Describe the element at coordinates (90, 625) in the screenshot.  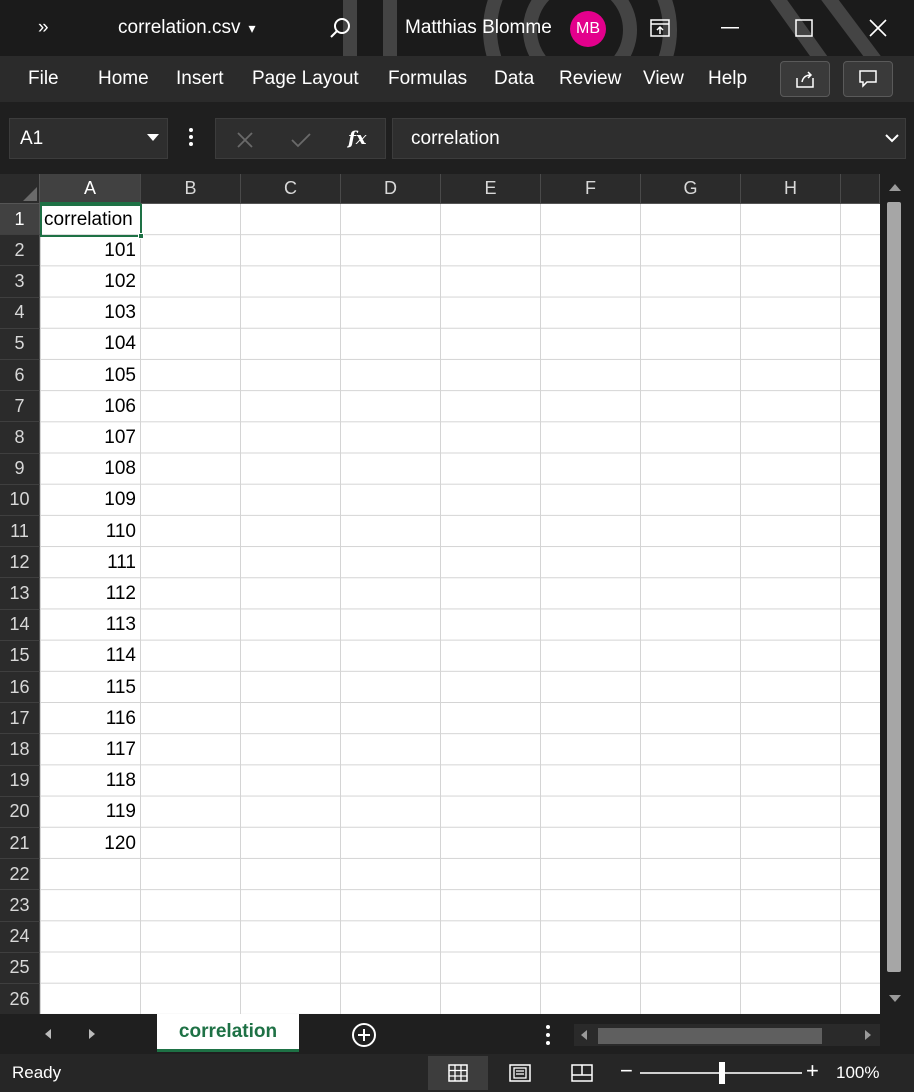
I see `cell-a14: 113` at that location.